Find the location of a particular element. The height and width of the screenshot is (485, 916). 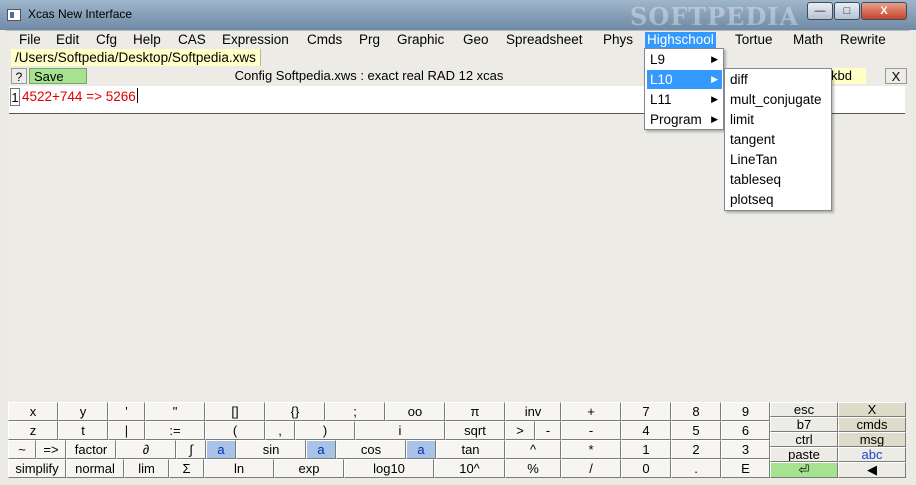

key-lim: lim is located at coordinates (146, 468).